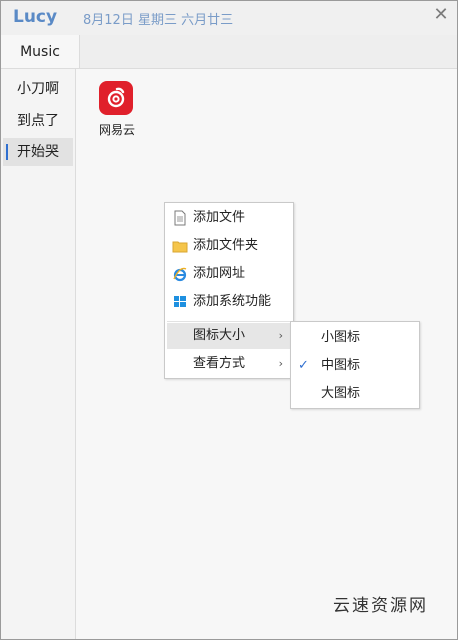 The image size is (458, 640). Describe the element at coordinates (219, 217) in the screenshot. I see `menu-add-file-label: 添加文件` at that location.